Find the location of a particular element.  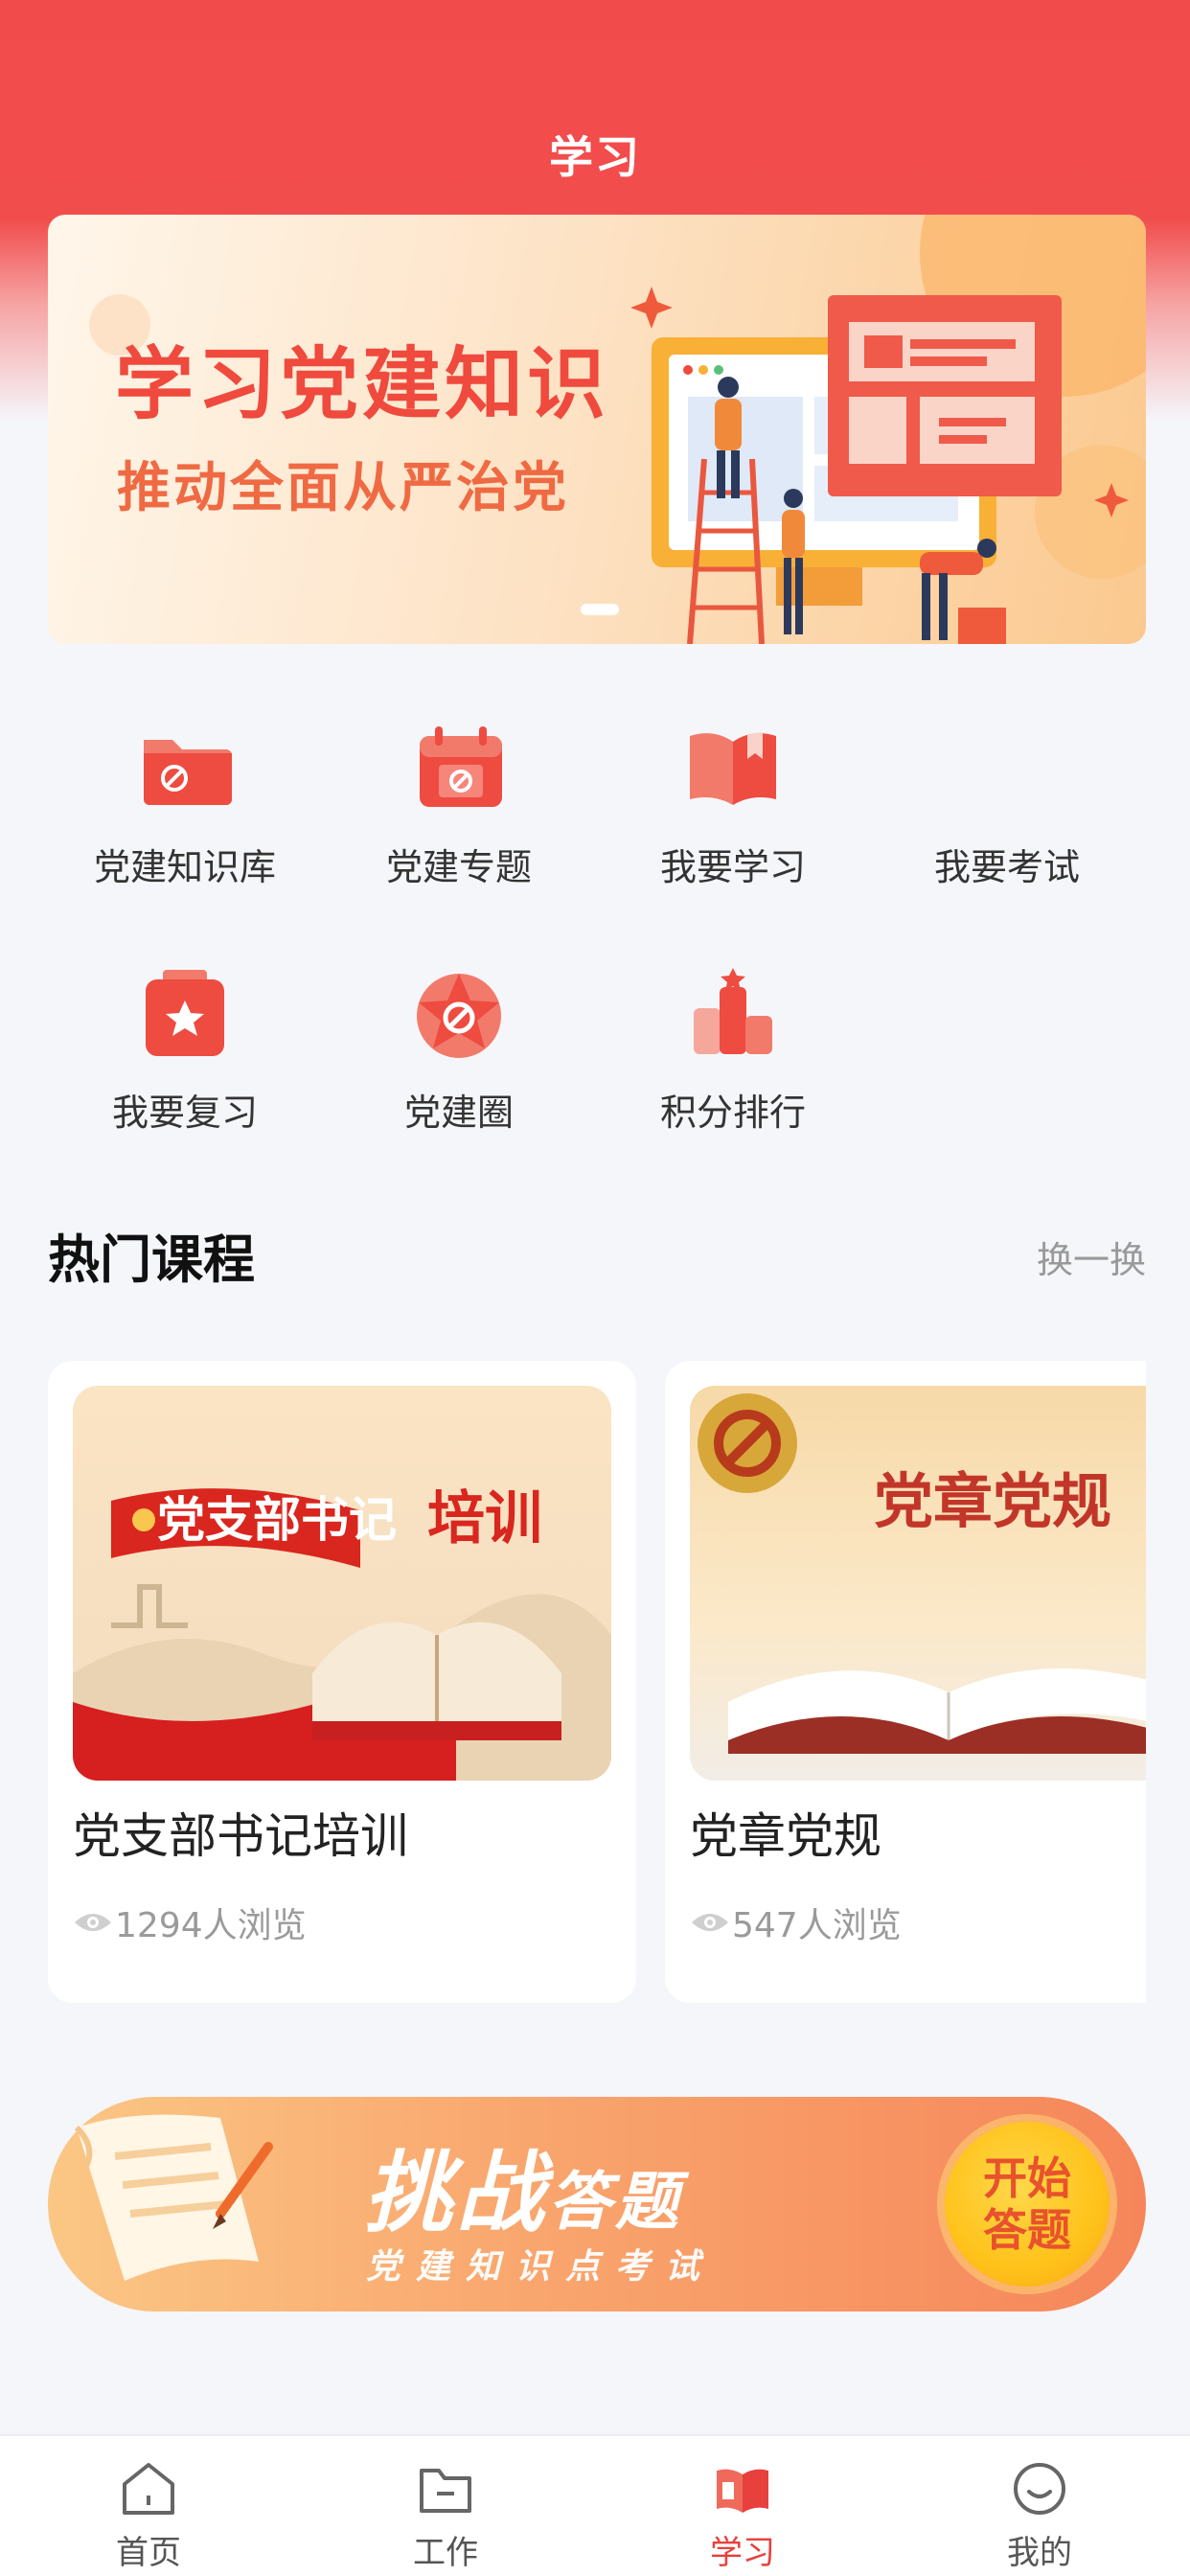

tab-label: 工作 is located at coordinates (445, 2553).